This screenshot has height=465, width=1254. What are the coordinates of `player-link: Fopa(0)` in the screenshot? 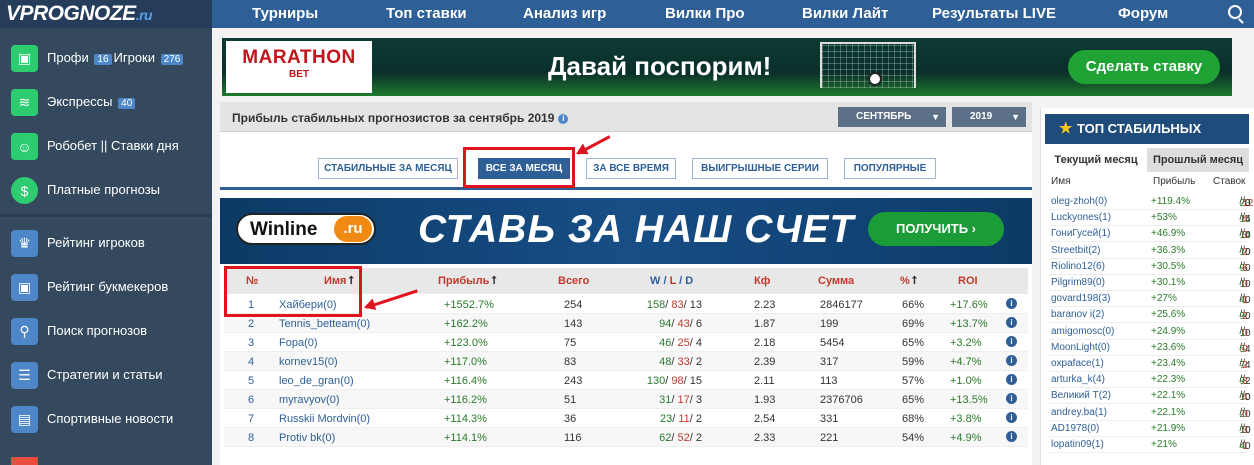 It's located at (298, 343).